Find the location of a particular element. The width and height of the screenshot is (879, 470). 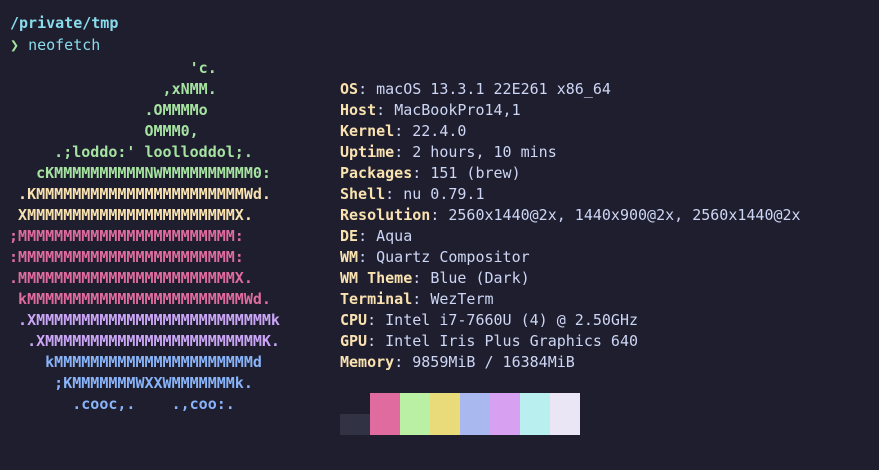

logo-line: .cooc,. .,coo:. is located at coordinates (117, 404).